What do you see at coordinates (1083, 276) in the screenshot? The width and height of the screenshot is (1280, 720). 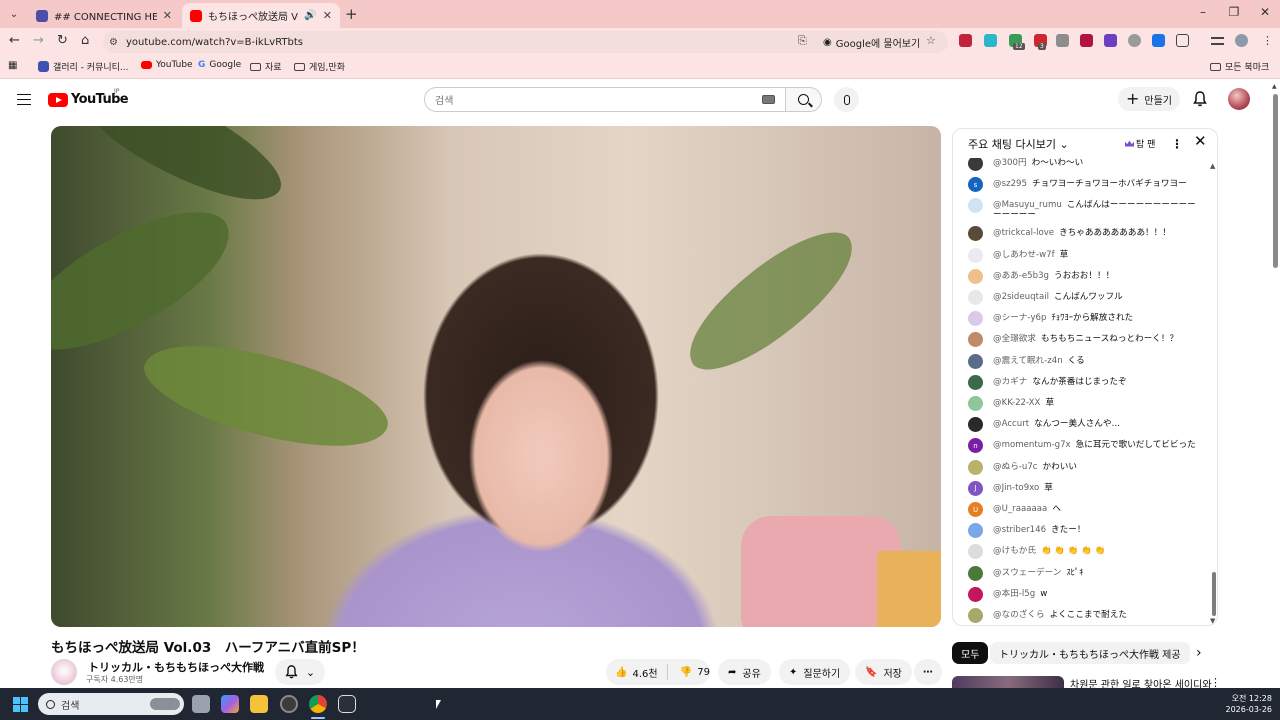 I see `chat-message: @ああ-e5b3g うおおお！！！` at bounding box center [1083, 276].